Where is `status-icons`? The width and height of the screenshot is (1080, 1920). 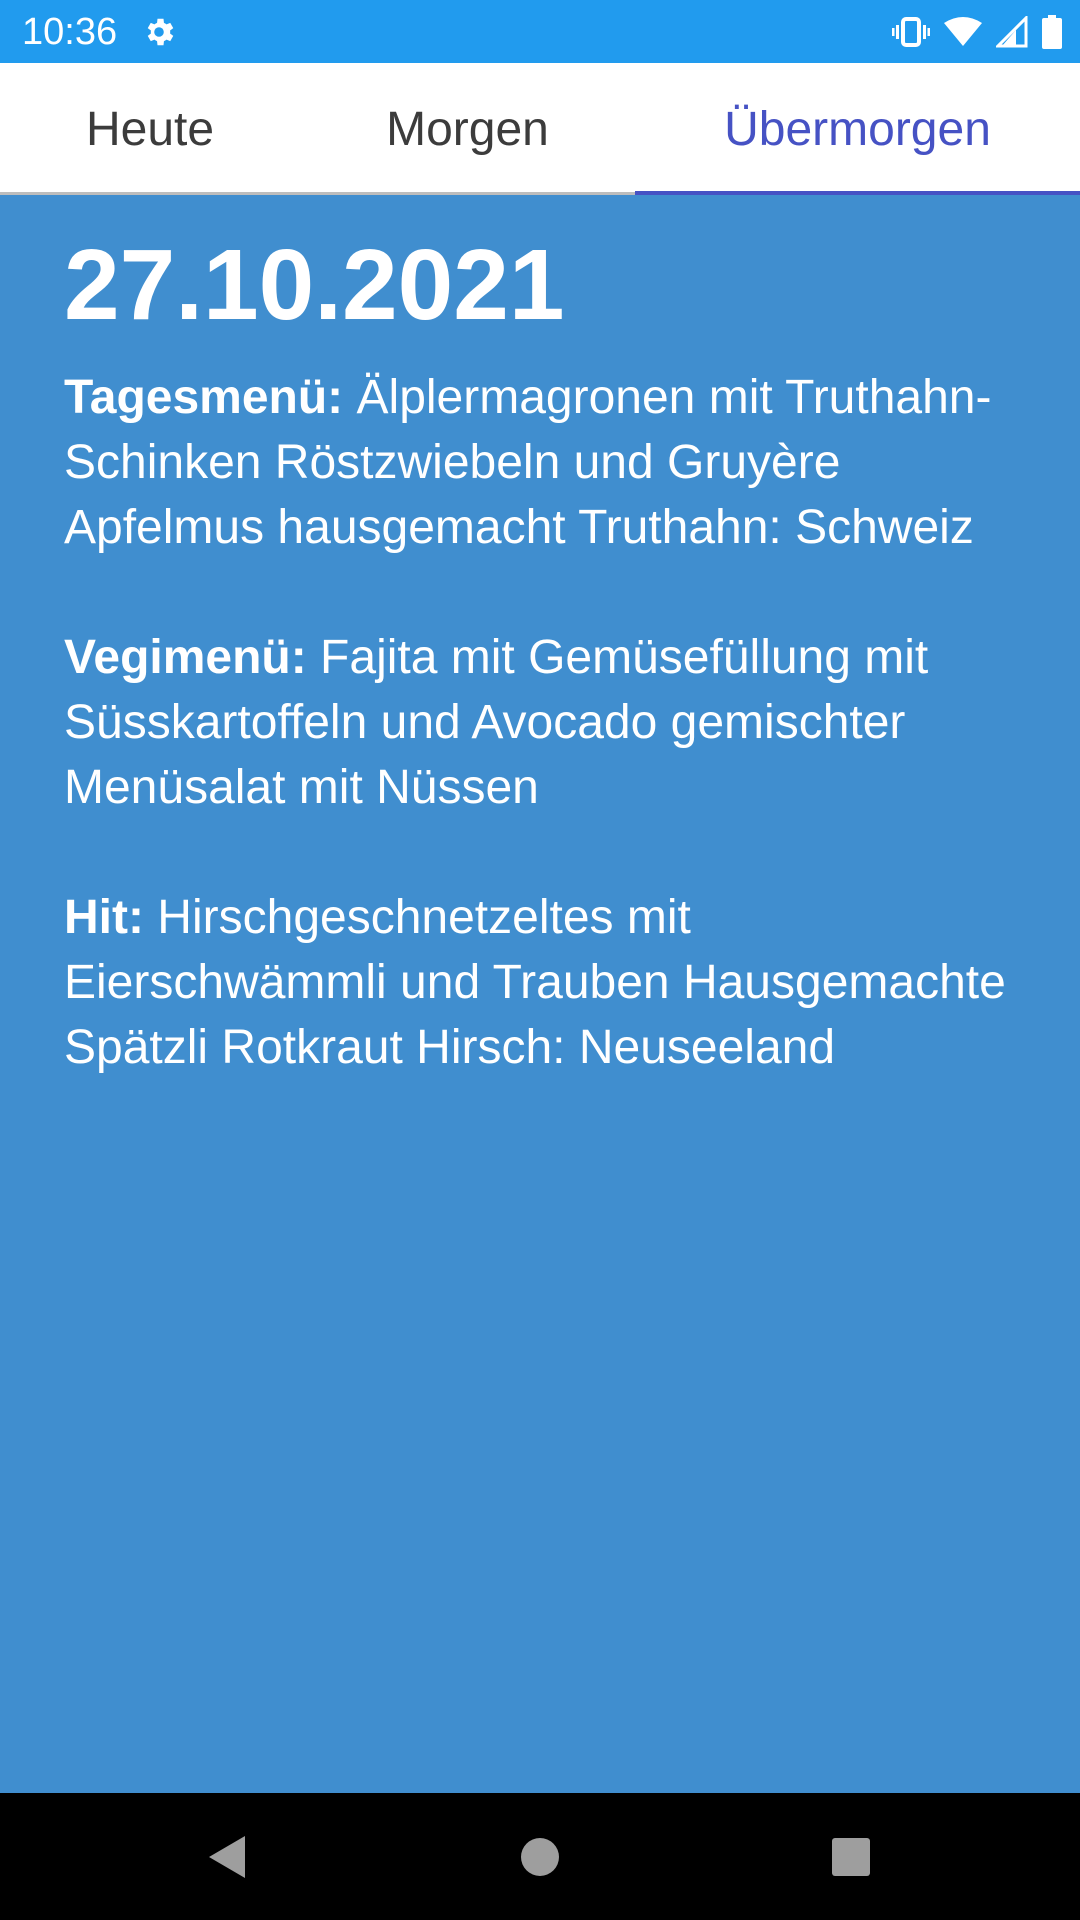 status-icons is located at coordinates (977, 32).